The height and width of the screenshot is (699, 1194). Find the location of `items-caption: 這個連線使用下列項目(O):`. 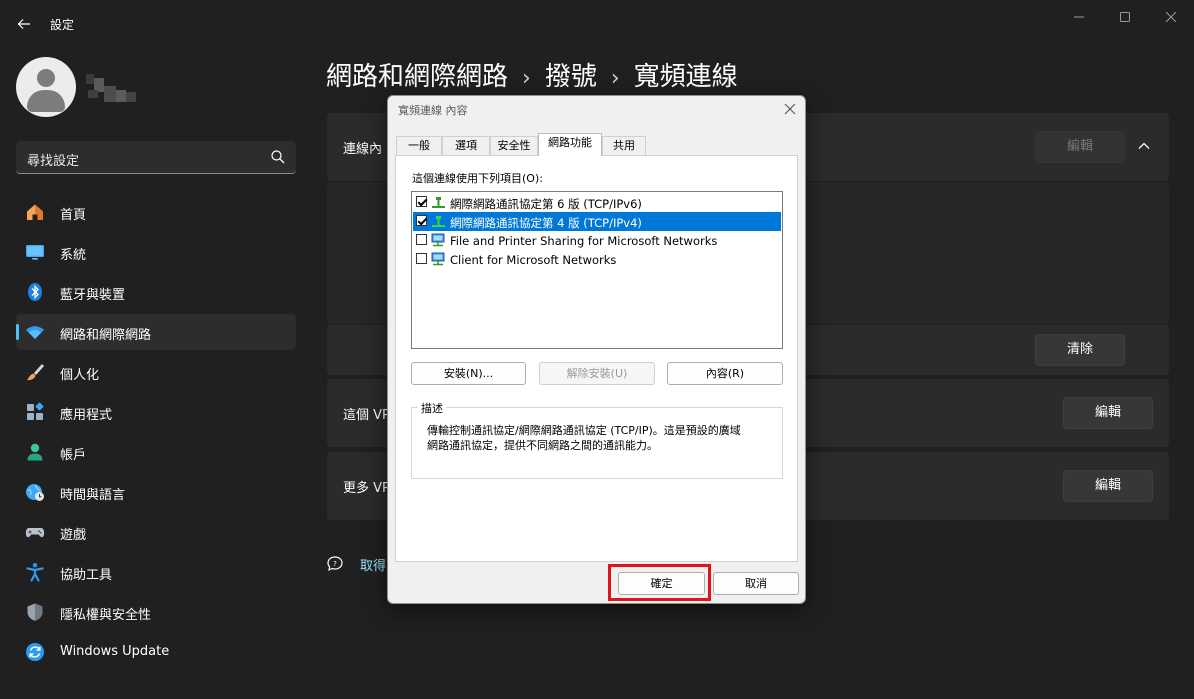

items-caption: 這個連線使用下列項目(O): is located at coordinates (477, 178).